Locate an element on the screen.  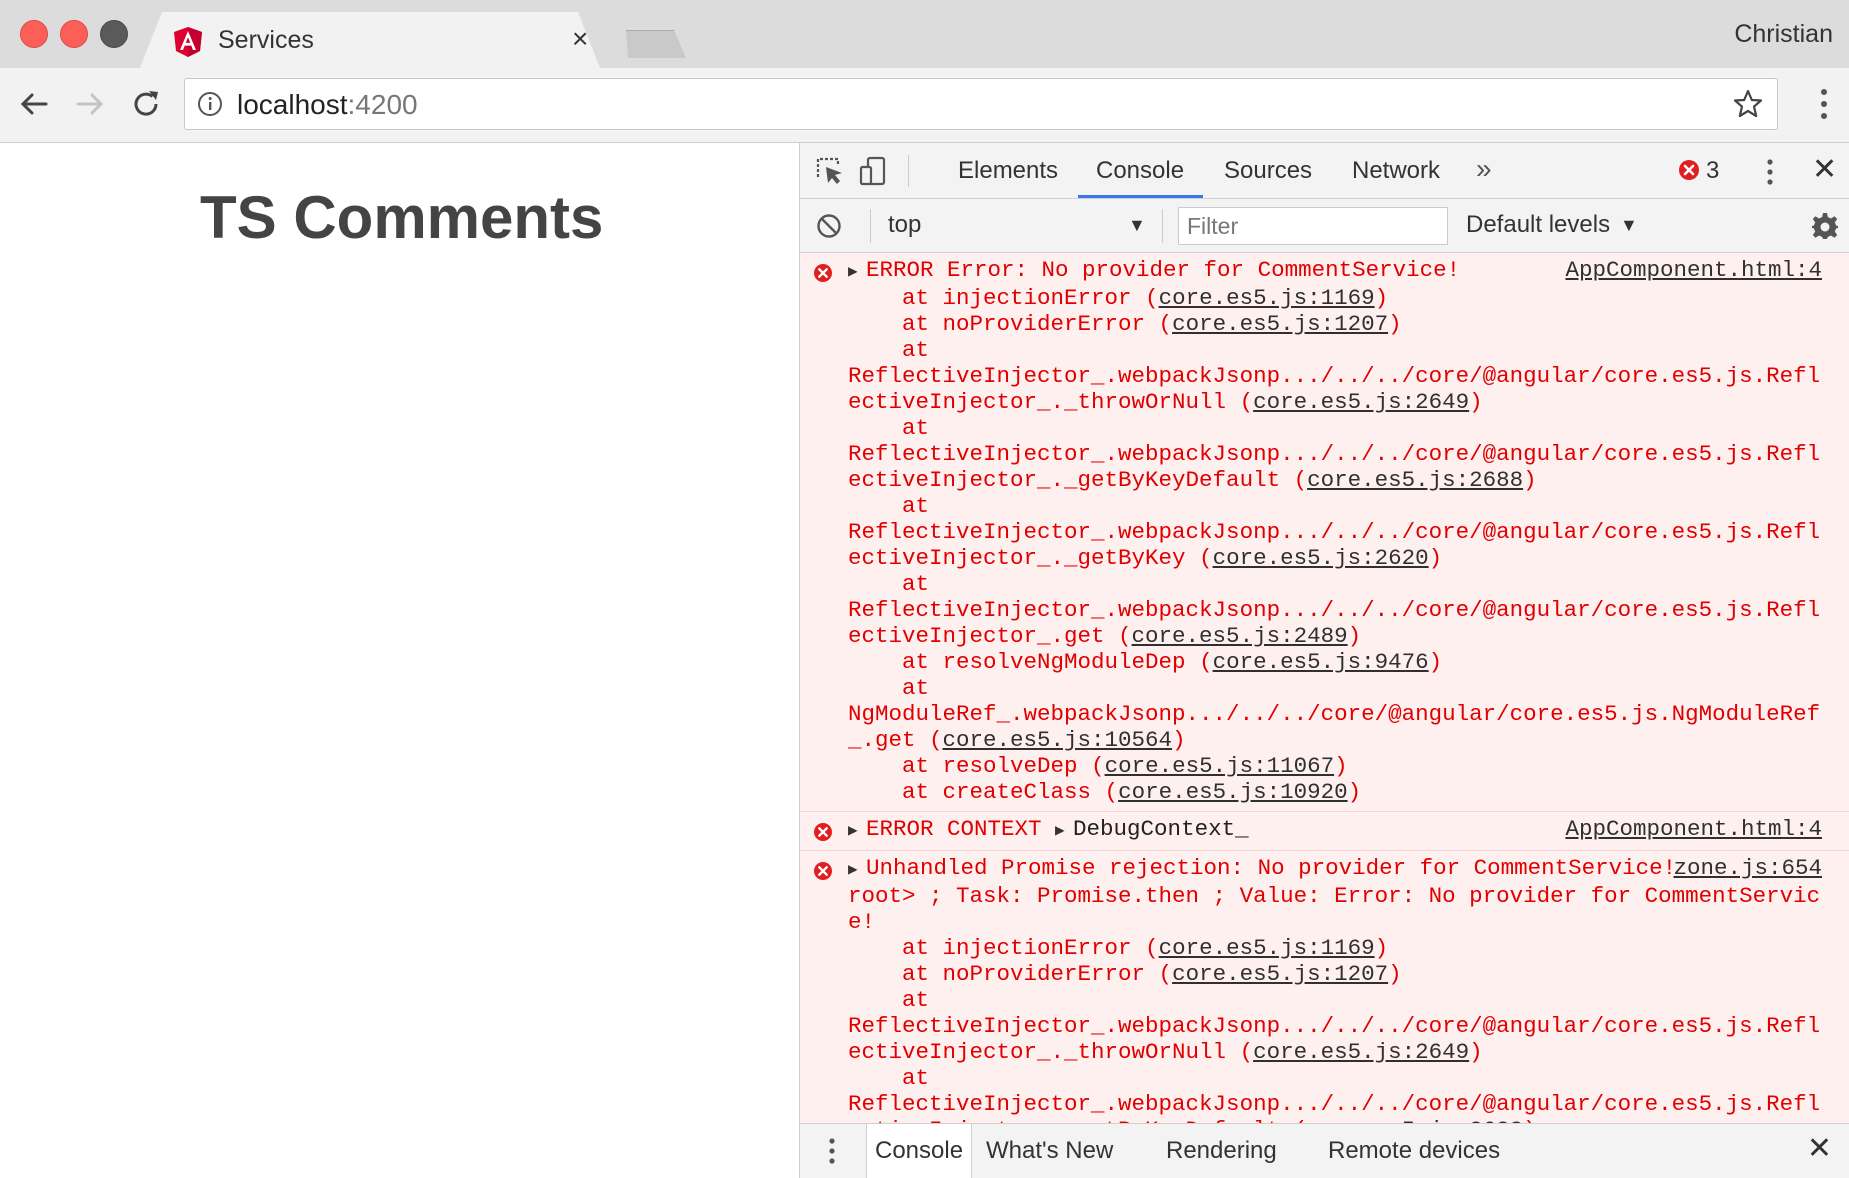
title-bar: Services × Christian is located at coordinates (924, 34).